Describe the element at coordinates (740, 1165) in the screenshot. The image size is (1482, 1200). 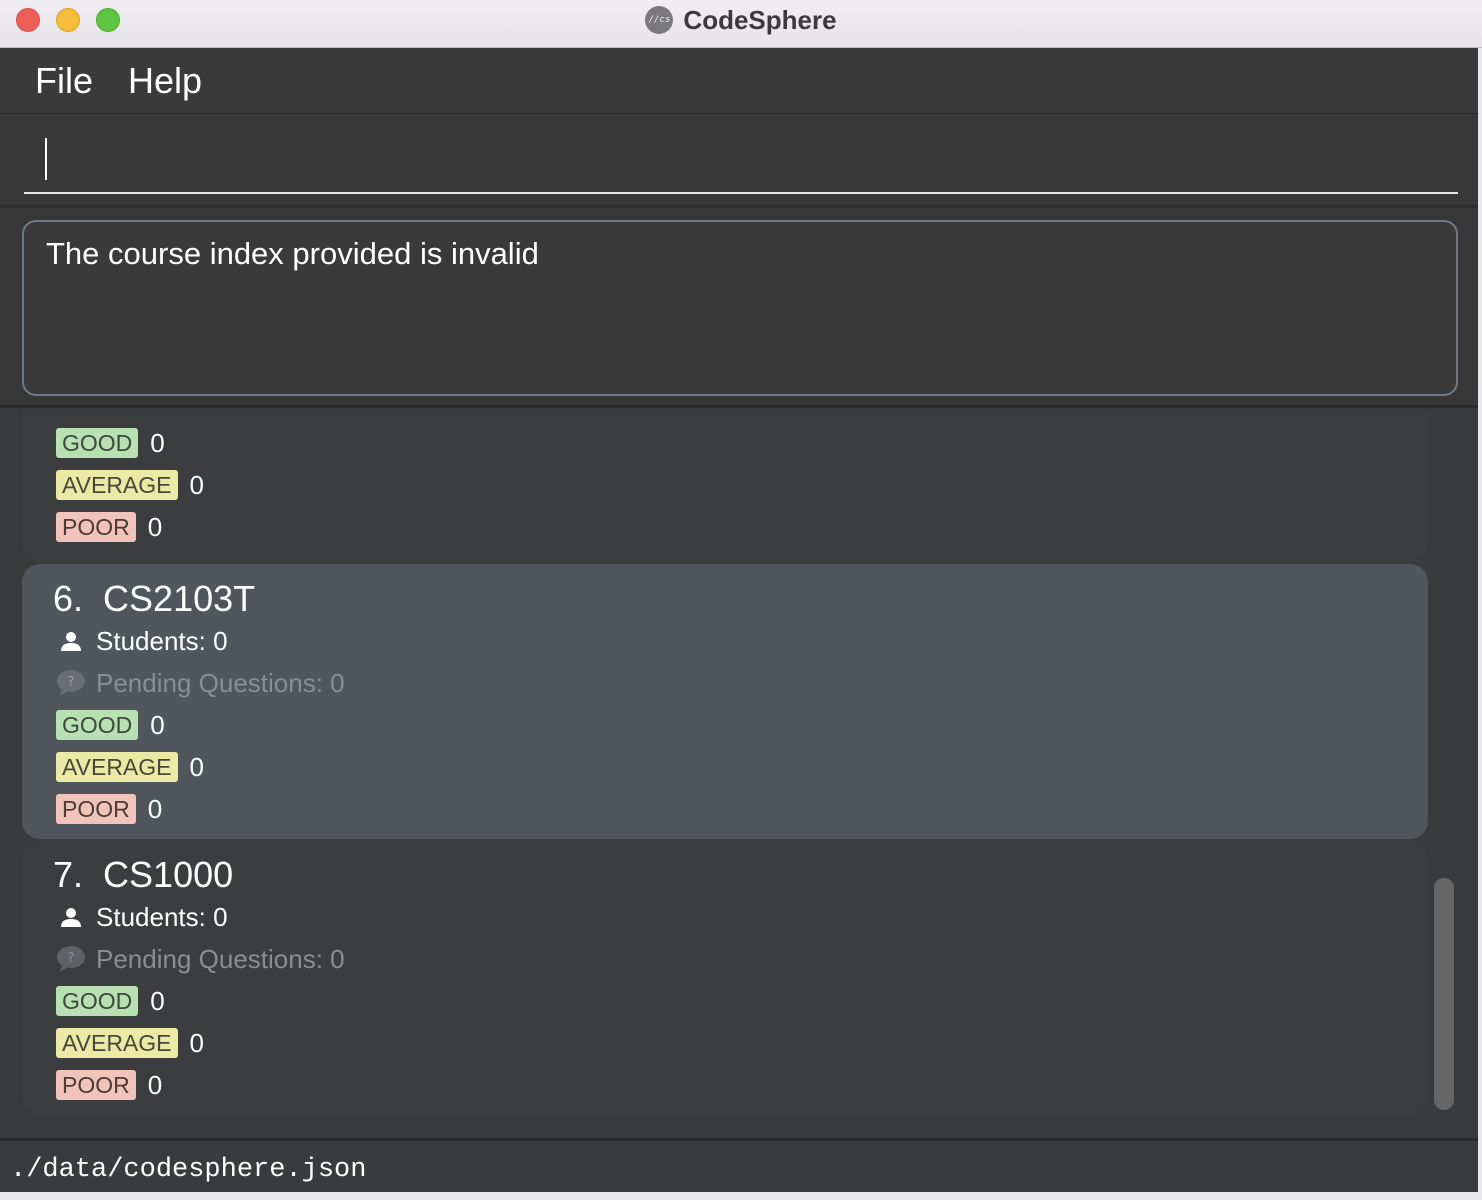
I see `status-bar: ./data/codesphere.json` at that location.